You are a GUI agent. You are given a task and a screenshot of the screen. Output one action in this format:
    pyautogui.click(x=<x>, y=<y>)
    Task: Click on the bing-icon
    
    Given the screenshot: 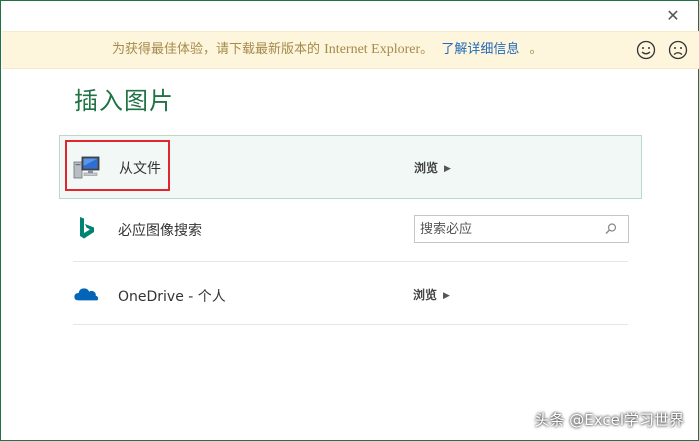 What is the action you would take?
    pyautogui.click(x=87, y=228)
    